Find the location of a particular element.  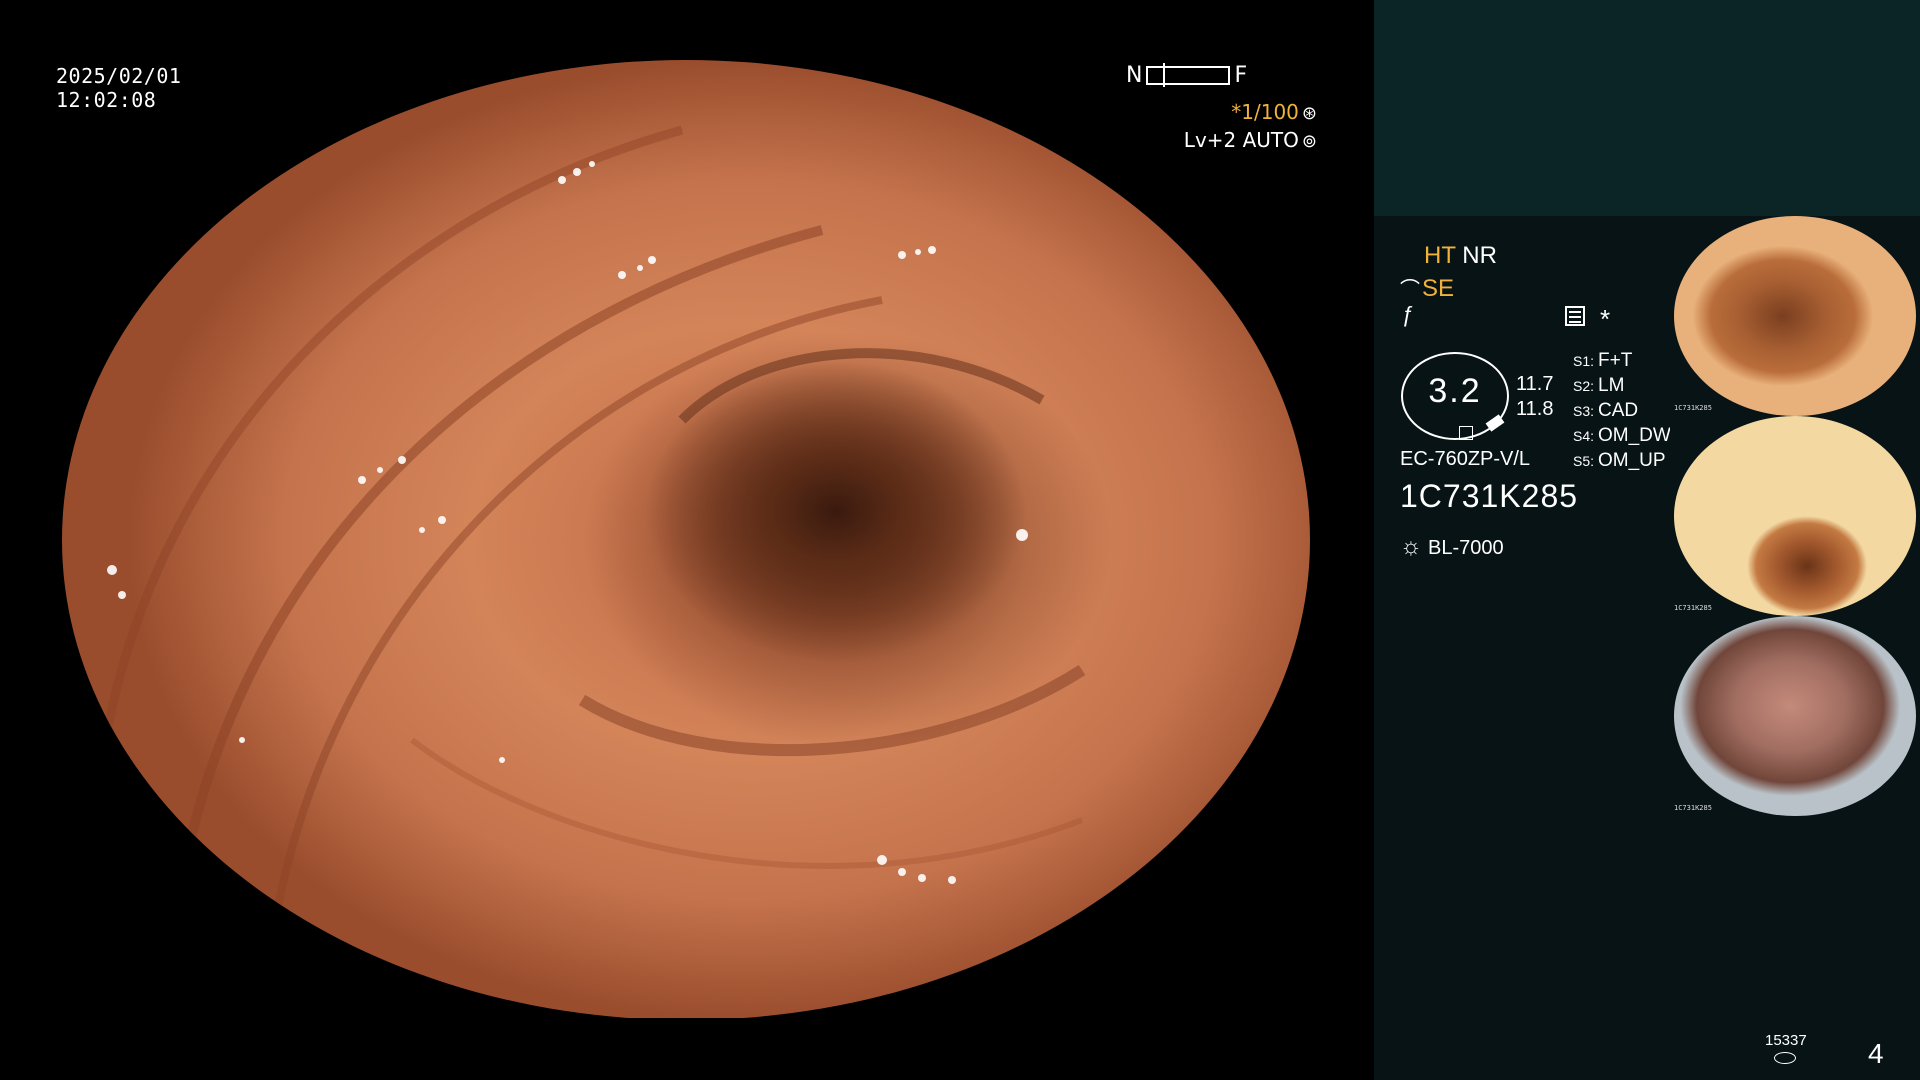

magnification-value: 3.2 is located at coordinates (1455, 391).